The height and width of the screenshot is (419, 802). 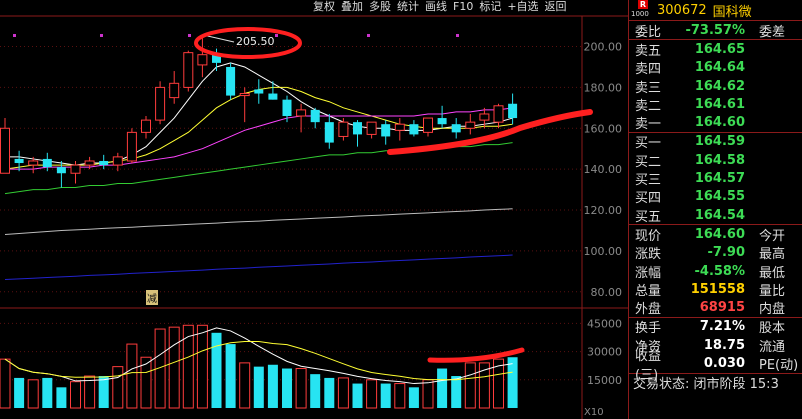 I want to click on ask-row-value: 164.65, so click(x=719, y=49).